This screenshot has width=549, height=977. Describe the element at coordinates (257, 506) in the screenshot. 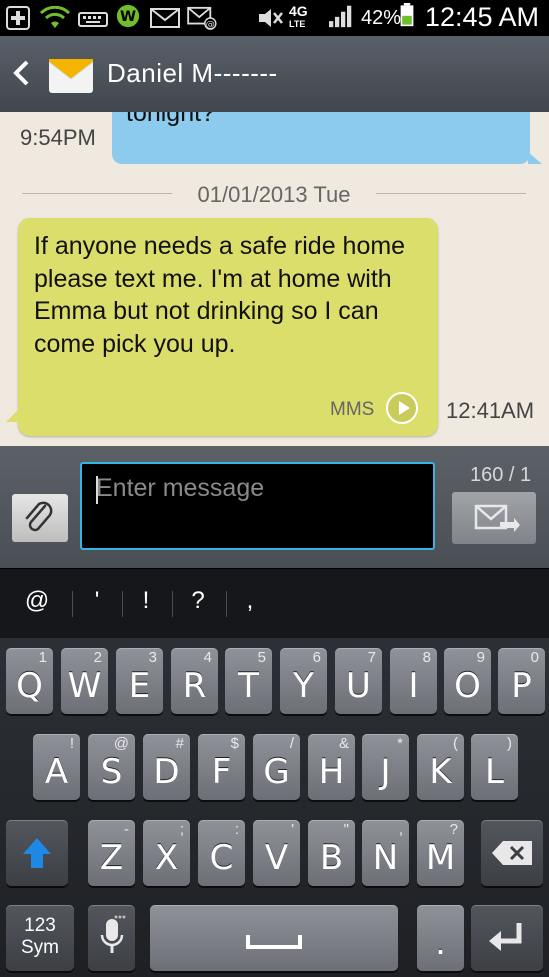

I see `message-input: Enter message` at that location.